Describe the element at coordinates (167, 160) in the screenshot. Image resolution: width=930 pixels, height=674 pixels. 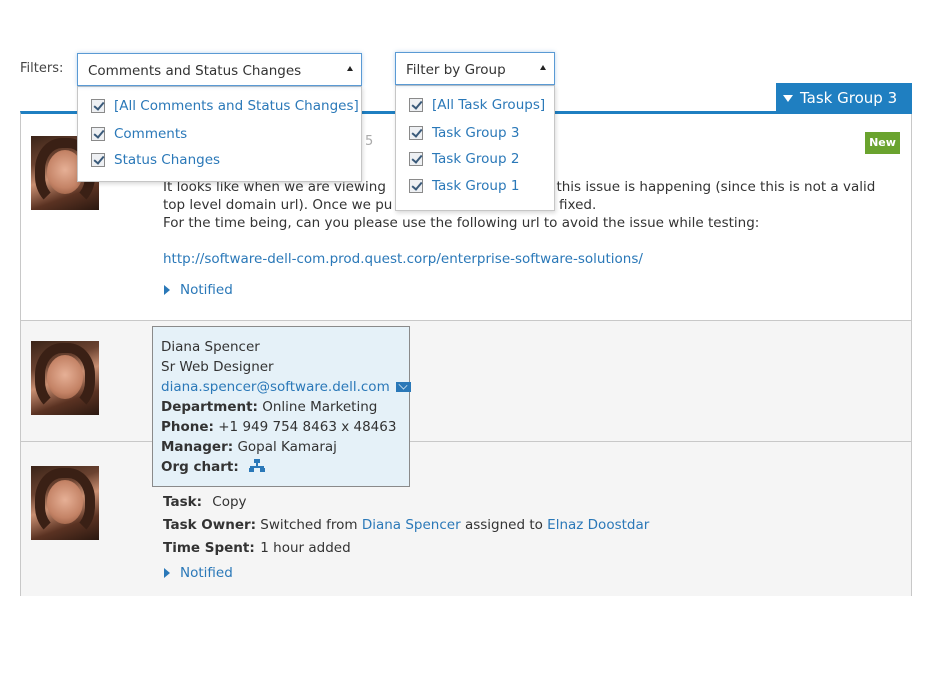
I see `option-label: Status Changes` at that location.